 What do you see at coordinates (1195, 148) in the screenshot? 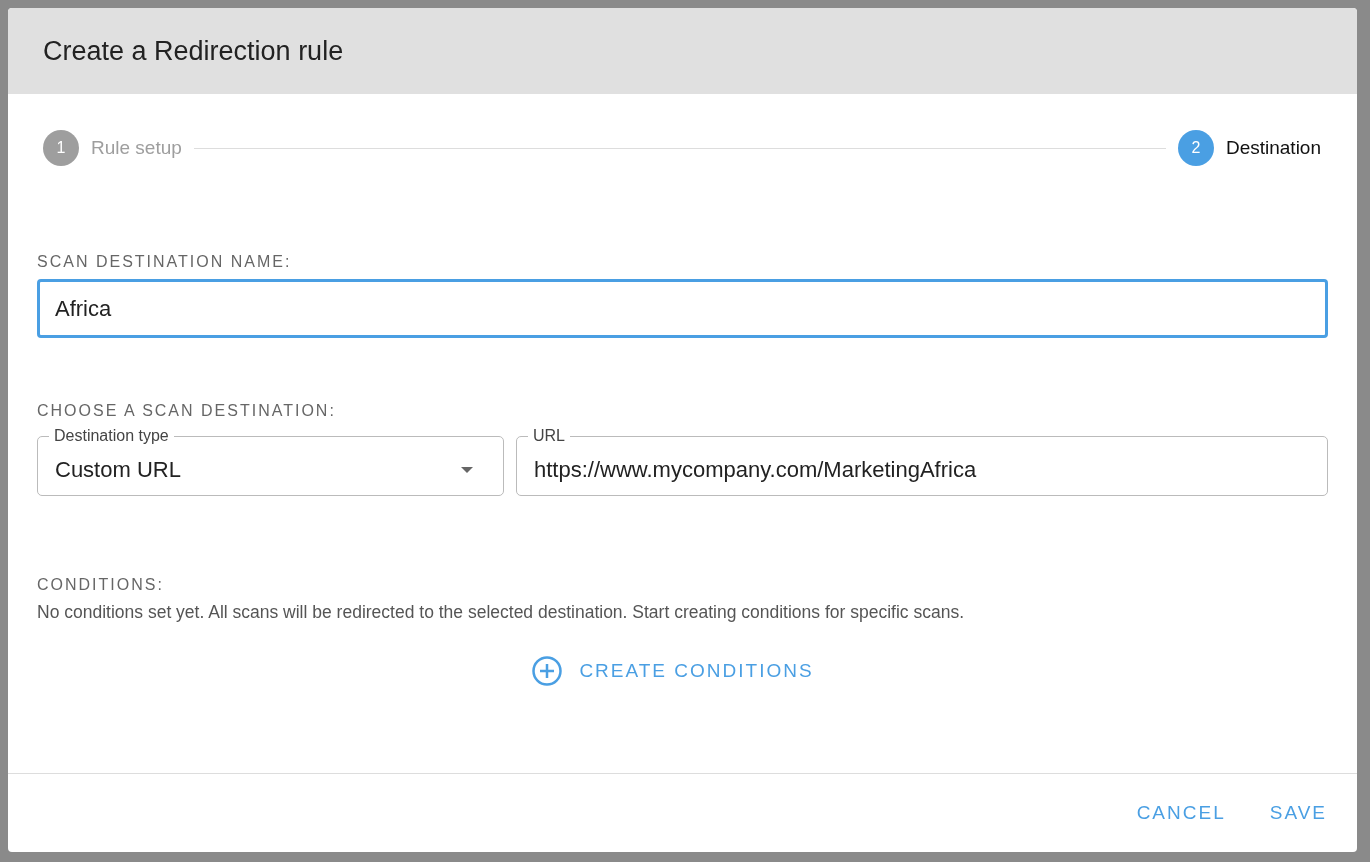
I see `step-number: 2` at bounding box center [1195, 148].